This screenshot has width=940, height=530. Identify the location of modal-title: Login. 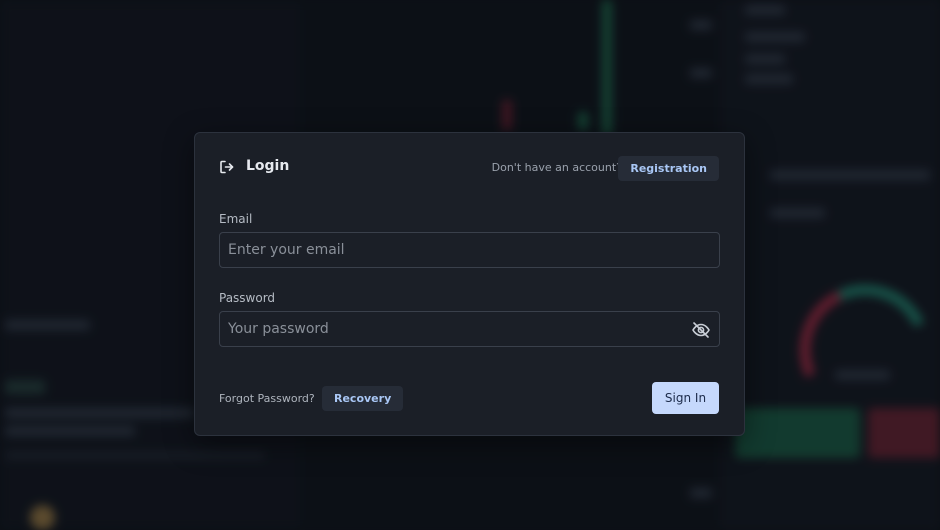
(268, 166).